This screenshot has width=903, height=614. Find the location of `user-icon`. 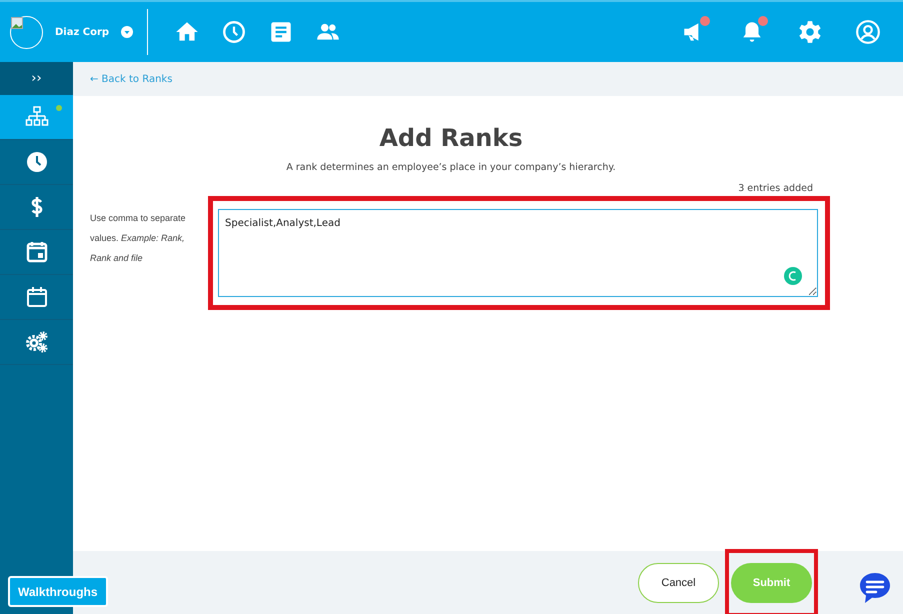

user-icon is located at coordinates (868, 32).